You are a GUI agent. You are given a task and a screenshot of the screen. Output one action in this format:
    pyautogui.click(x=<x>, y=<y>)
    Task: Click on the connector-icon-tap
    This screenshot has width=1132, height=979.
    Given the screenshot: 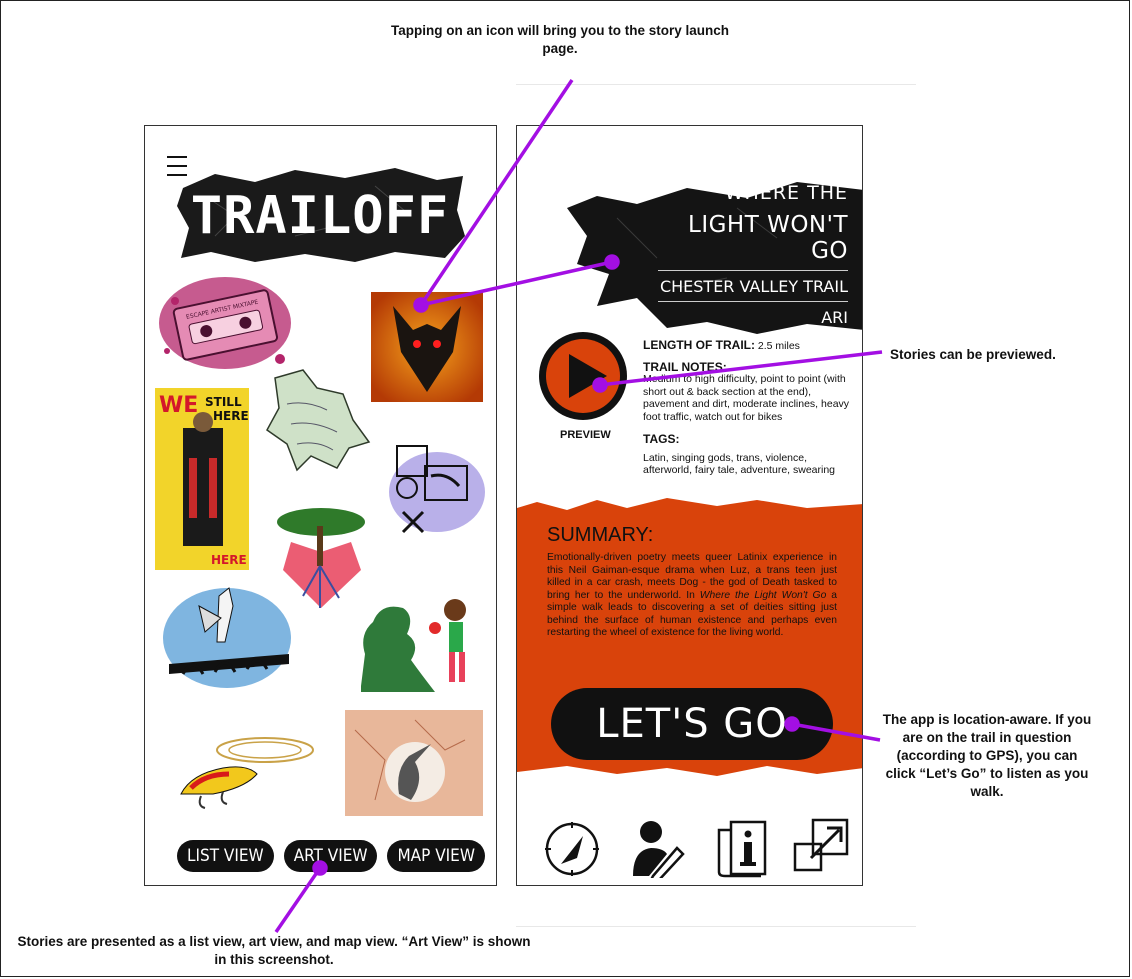 What is the action you would take?
    pyautogui.click(x=496, y=192)
    